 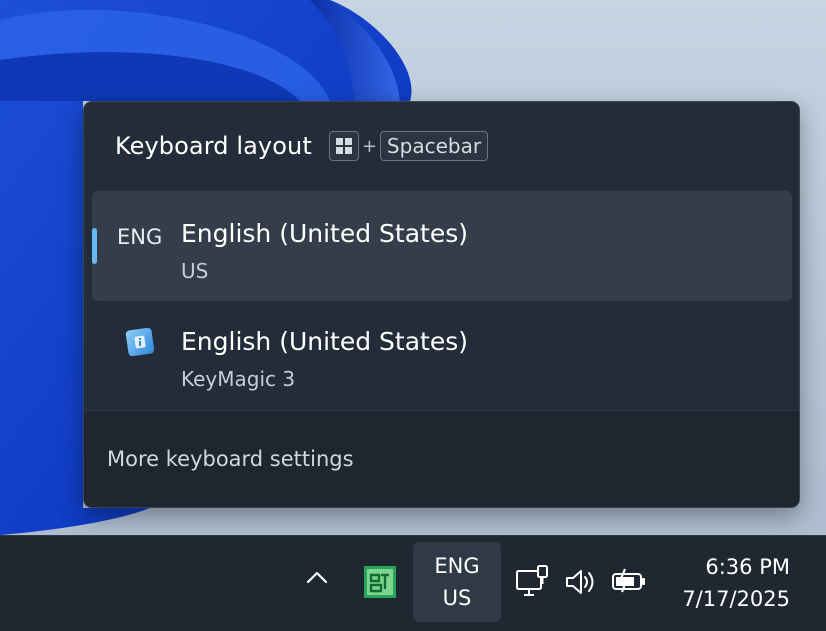 I want to click on spacebar-key: Spacebar, so click(x=434, y=146).